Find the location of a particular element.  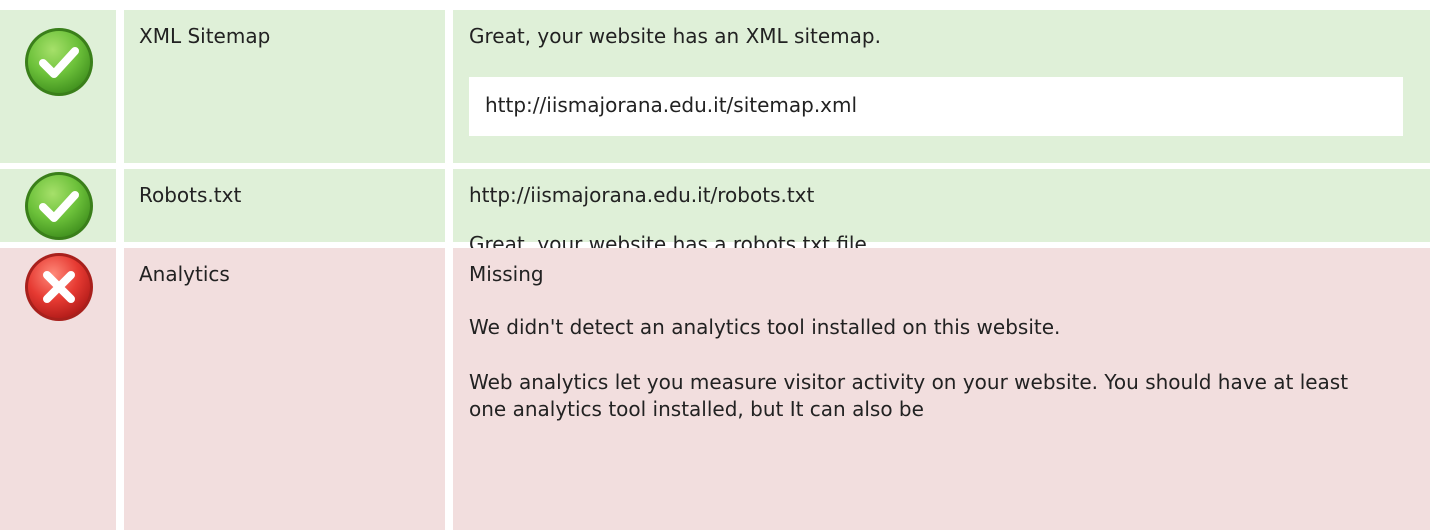

check-label: Robots.txt is located at coordinates (190, 195).